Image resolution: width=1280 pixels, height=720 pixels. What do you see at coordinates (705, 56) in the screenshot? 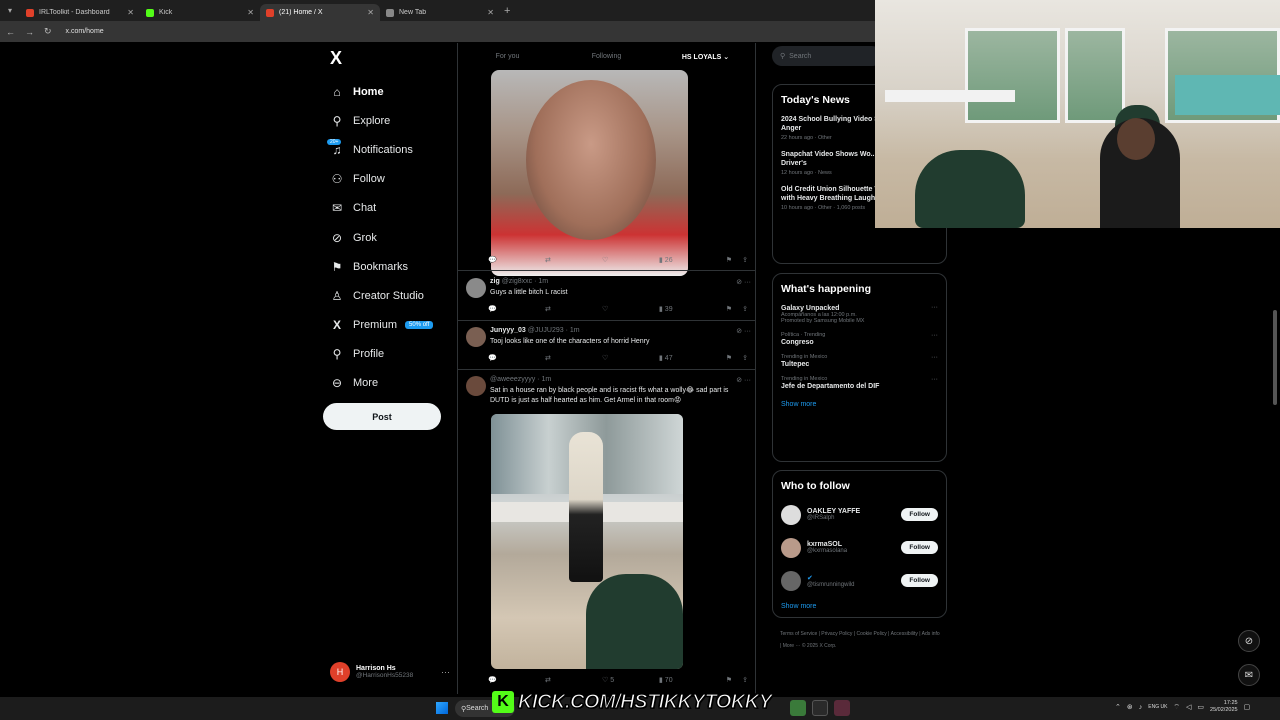
I see `tab-hs-loyals: HS LOYALS ⌄` at bounding box center [705, 56].